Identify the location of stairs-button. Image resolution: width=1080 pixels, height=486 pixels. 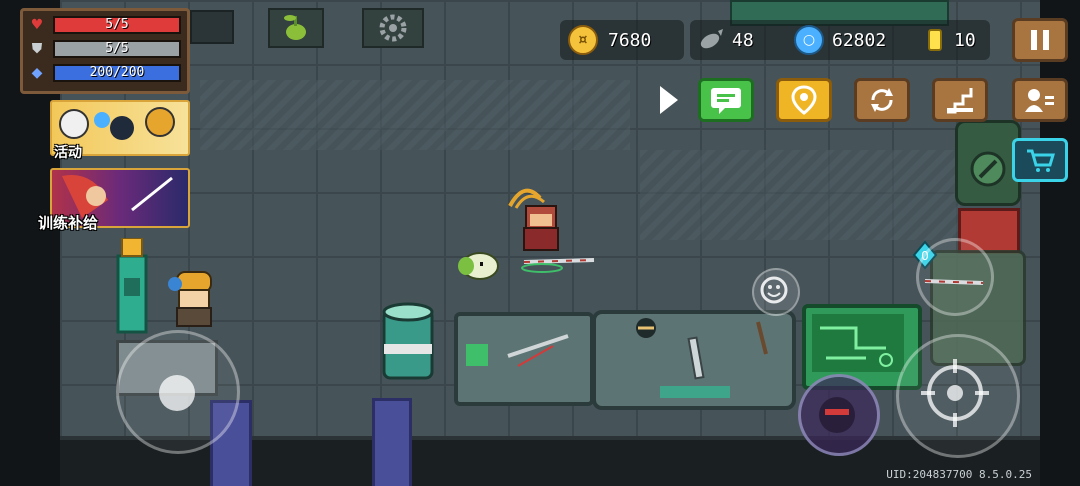
(960, 100).